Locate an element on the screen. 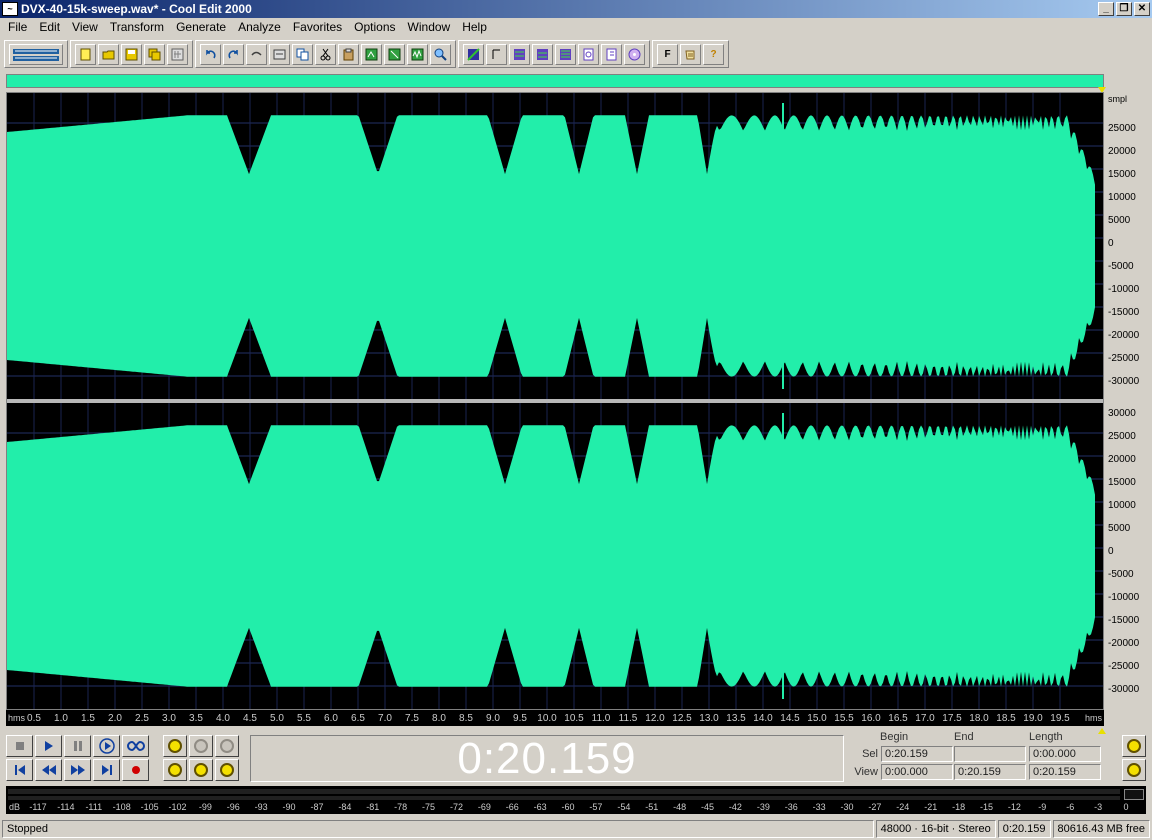 The image size is (1152, 840). scripts-button is located at coordinates (690, 54).